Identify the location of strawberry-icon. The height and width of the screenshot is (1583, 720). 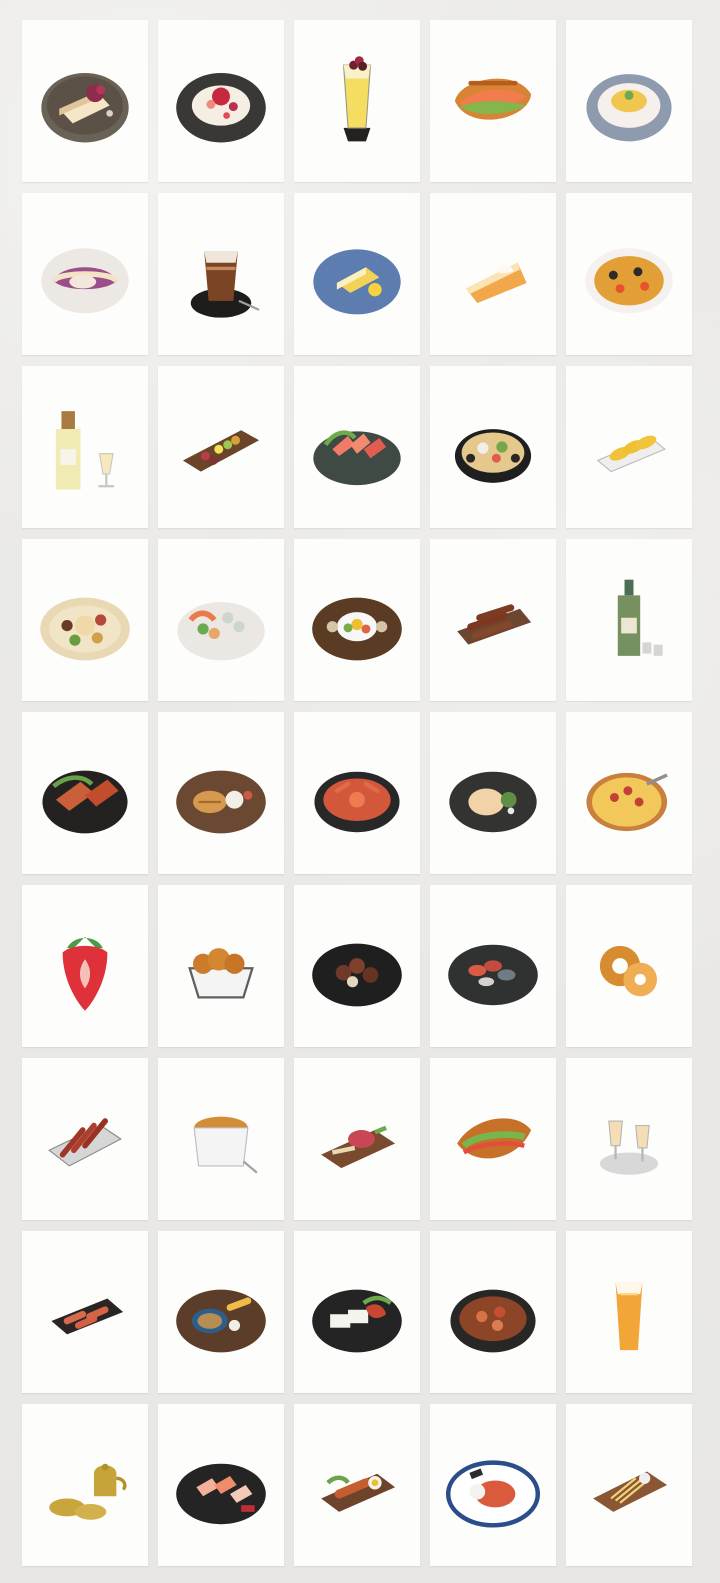
(85, 966).